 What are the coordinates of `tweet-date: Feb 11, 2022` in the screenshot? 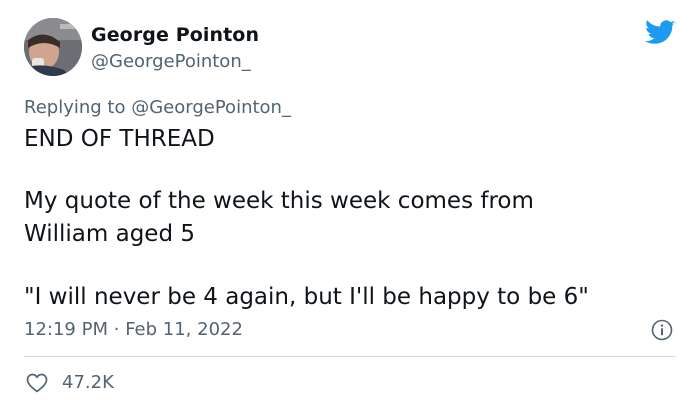 It's located at (184, 329).